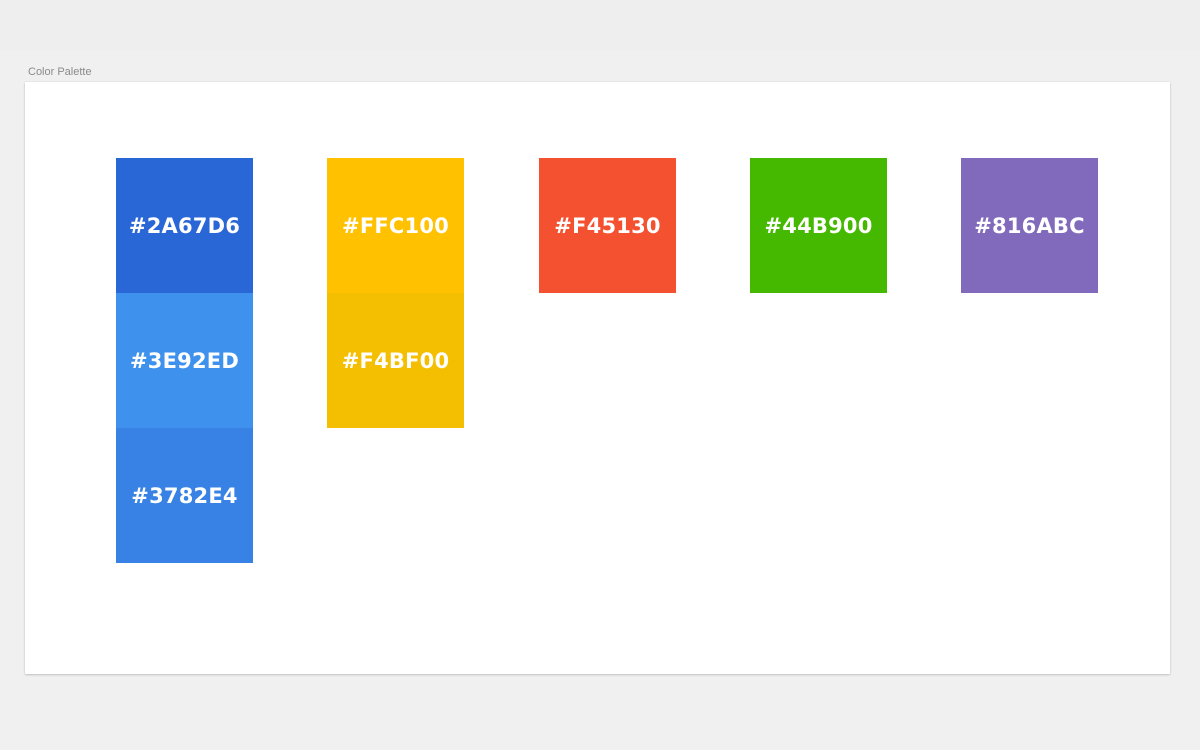 This screenshot has width=1200, height=750. What do you see at coordinates (600, 25) in the screenshot?
I see `toolbar-area` at bounding box center [600, 25].